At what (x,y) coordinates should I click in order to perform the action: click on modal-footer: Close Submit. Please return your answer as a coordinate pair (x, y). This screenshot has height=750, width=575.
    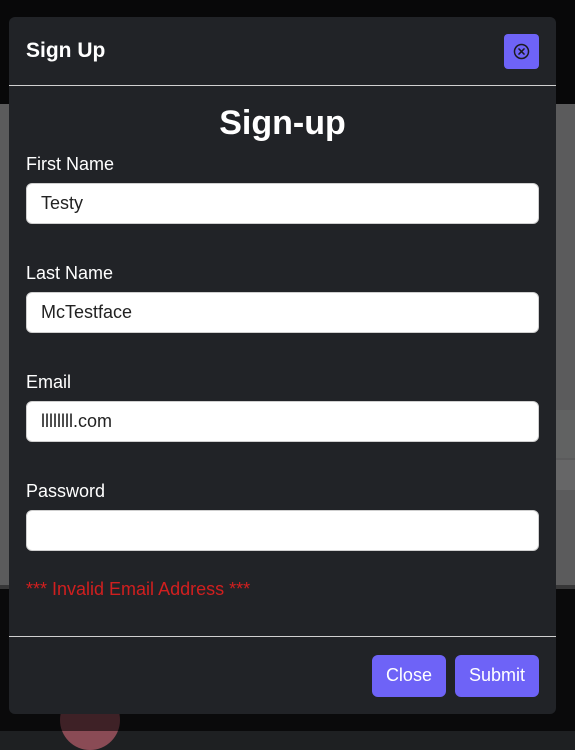
    Looking at the image, I should click on (282, 675).